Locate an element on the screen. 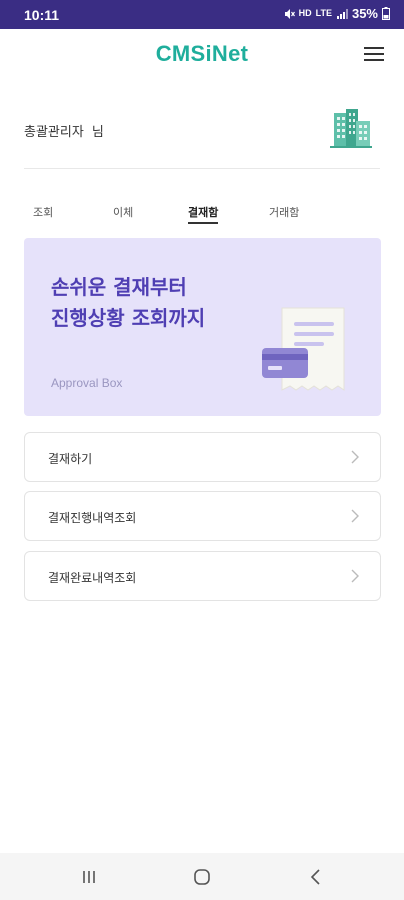  home-icon is located at coordinates (202, 877).